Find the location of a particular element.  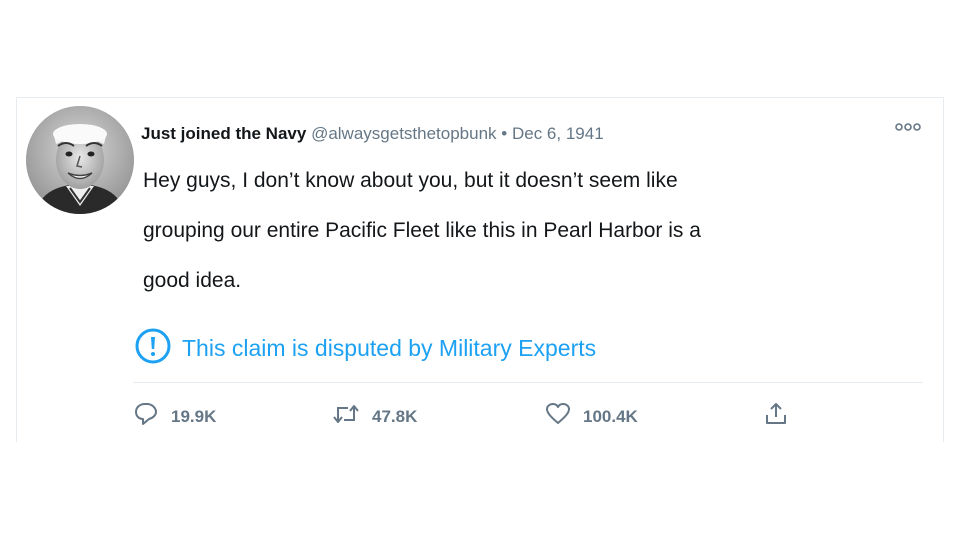

more-icon is located at coordinates (908, 126).